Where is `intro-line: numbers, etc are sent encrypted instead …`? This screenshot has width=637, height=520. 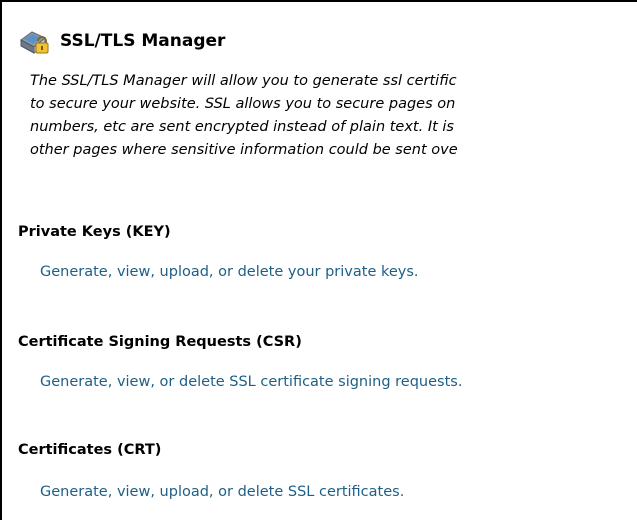 intro-line: numbers, etc are sent encrypted instead … is located at coordinates (242, 127).